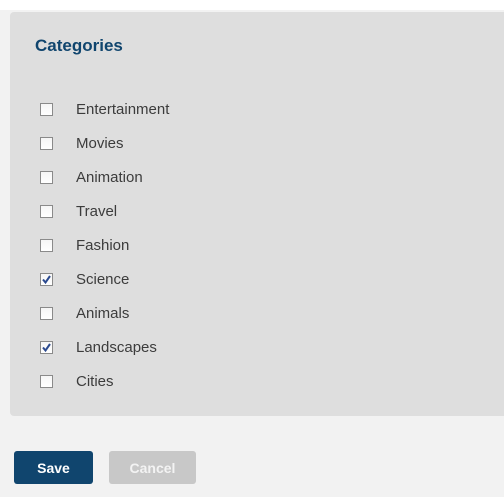  I want to click on category-item-science: Science, so click(104, 279).